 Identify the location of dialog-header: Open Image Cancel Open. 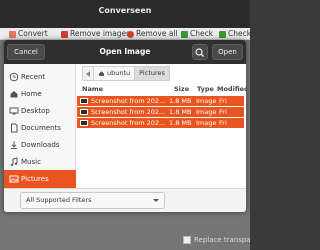
(125, 52).